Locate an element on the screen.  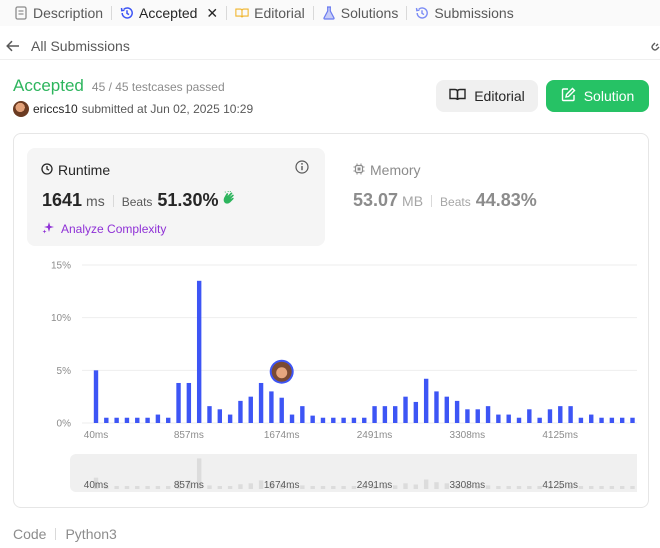
analyze-complexity-link: Analyze Complexity is located at coordinates (104, 228).